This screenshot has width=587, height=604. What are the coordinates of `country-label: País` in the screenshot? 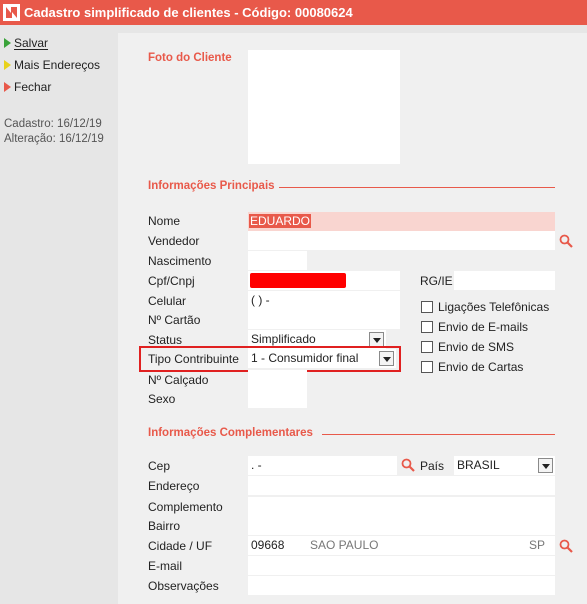 It's located at (432, 466).